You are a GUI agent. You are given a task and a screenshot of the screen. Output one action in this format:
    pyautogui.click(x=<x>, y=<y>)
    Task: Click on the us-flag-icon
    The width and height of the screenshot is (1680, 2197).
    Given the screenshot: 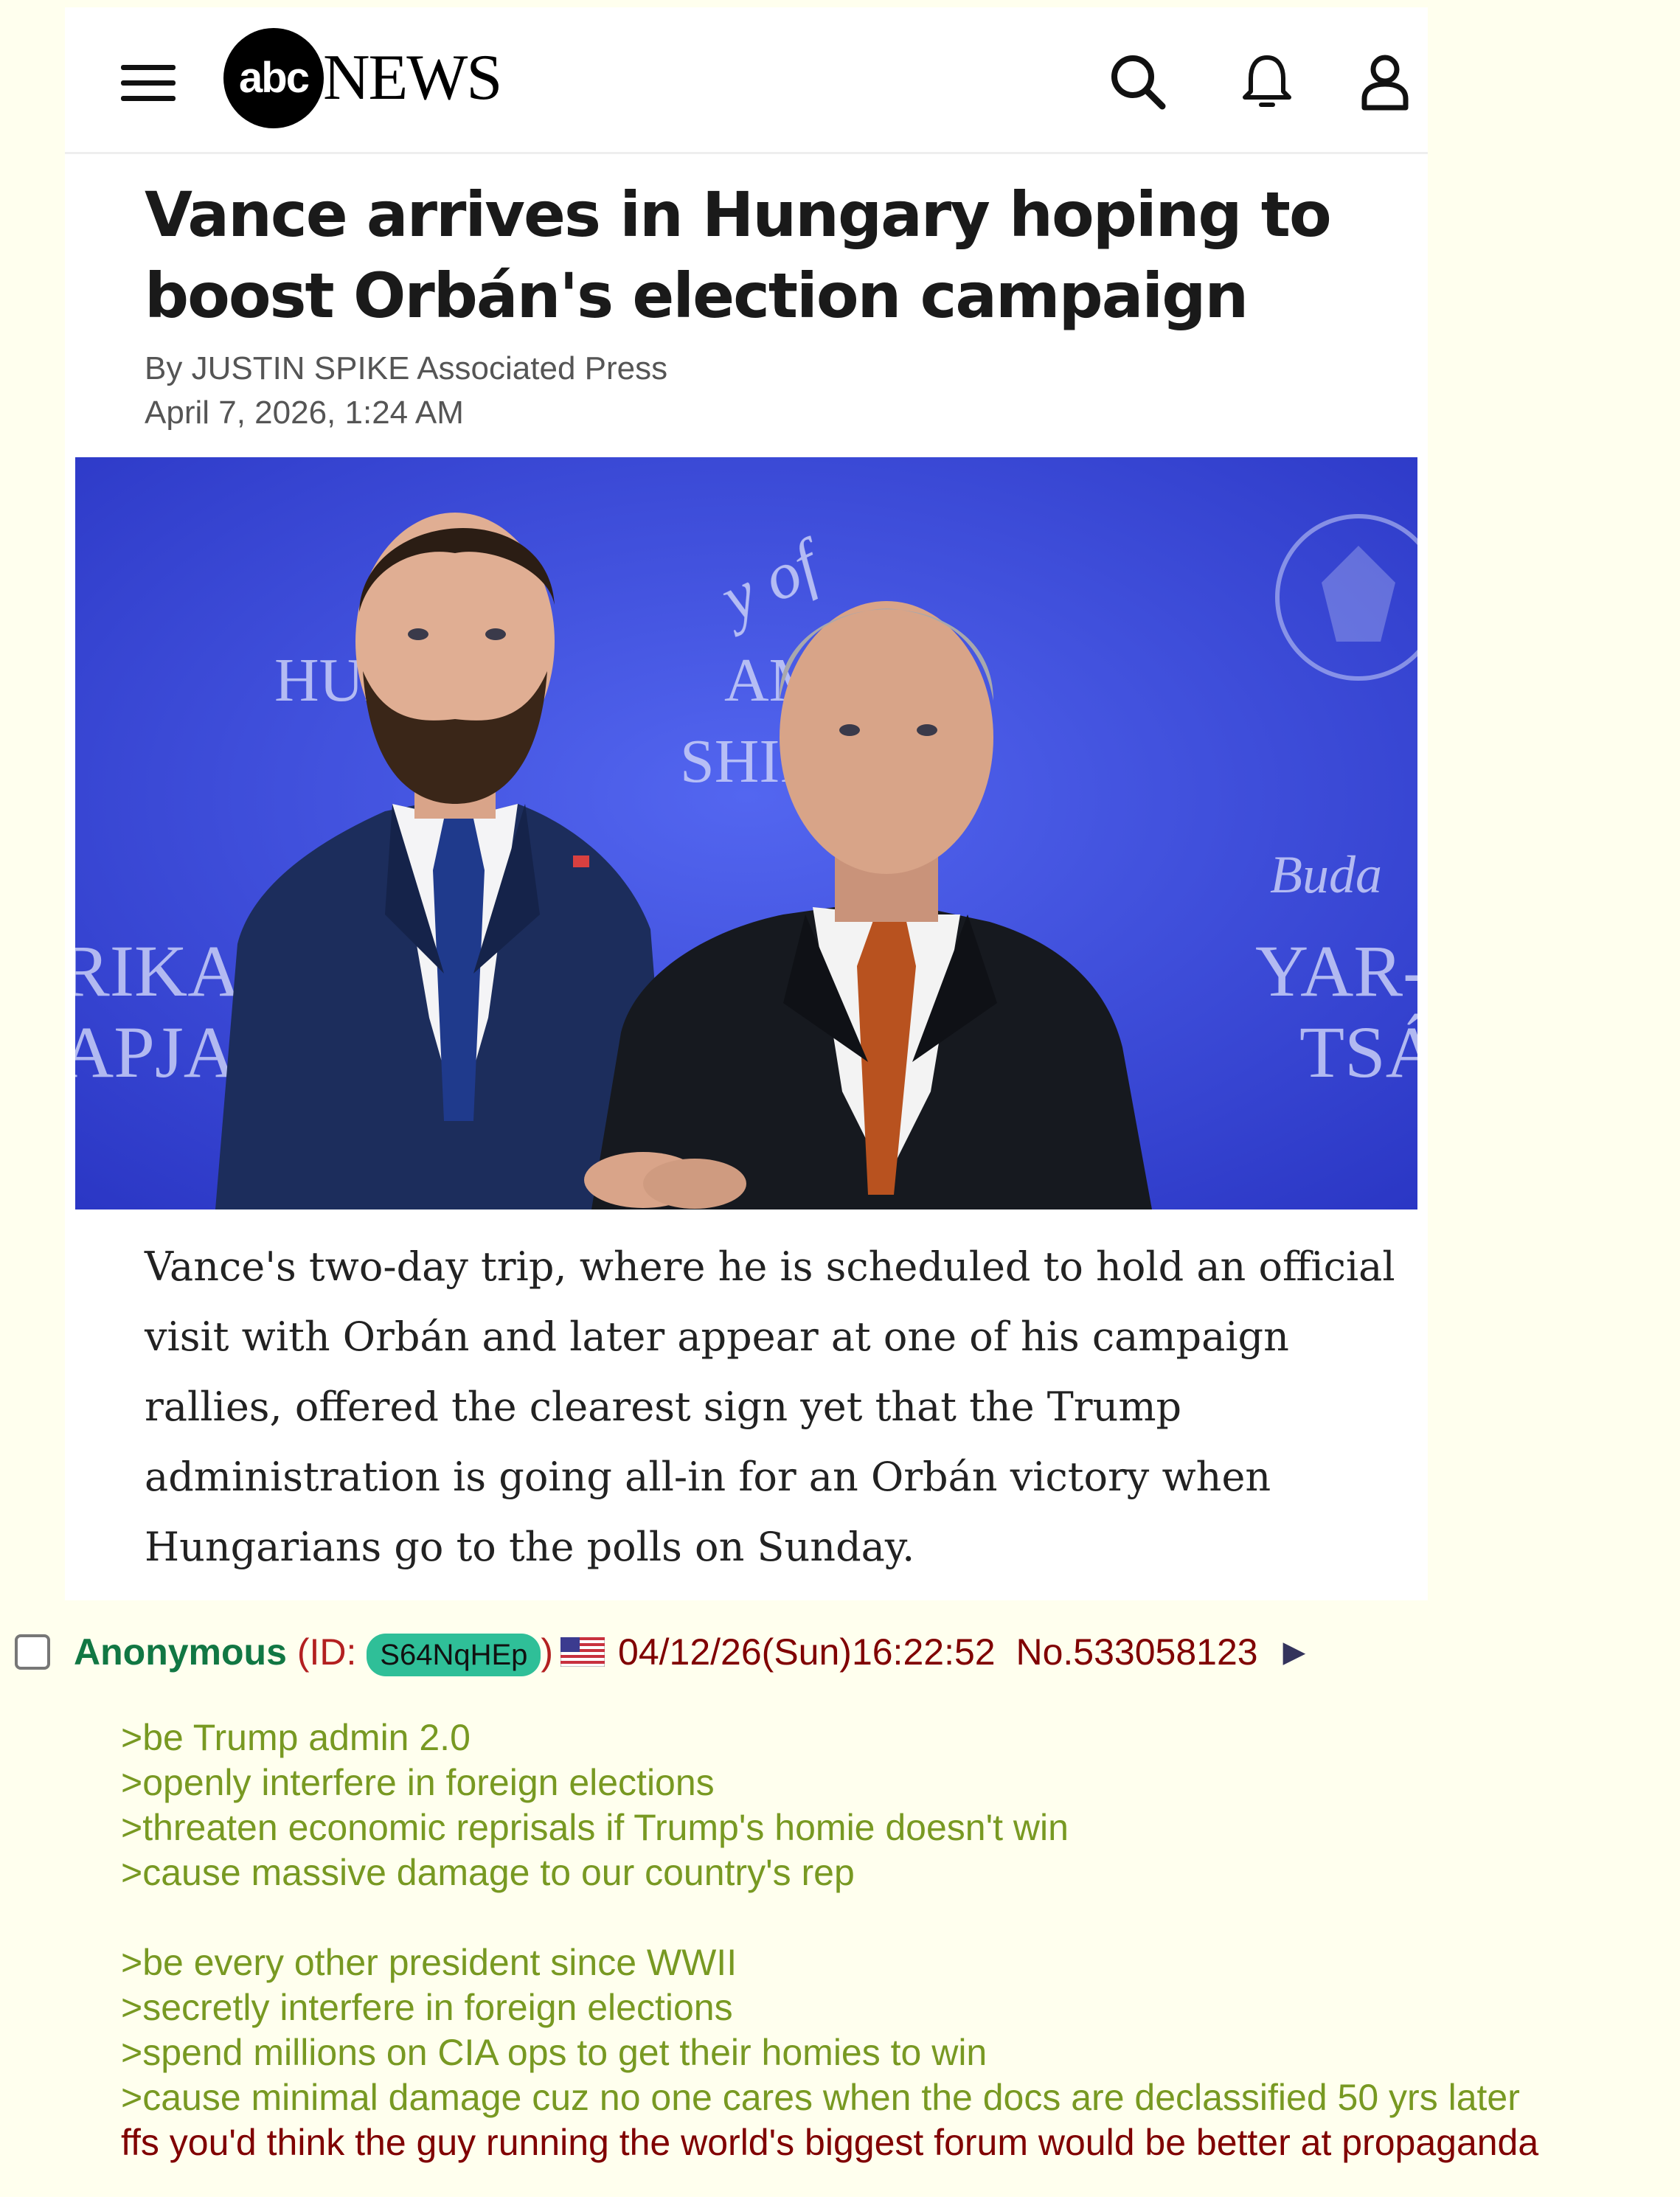 What is the action you would take?
    pyautogui.click(x=582, y=1652)
    